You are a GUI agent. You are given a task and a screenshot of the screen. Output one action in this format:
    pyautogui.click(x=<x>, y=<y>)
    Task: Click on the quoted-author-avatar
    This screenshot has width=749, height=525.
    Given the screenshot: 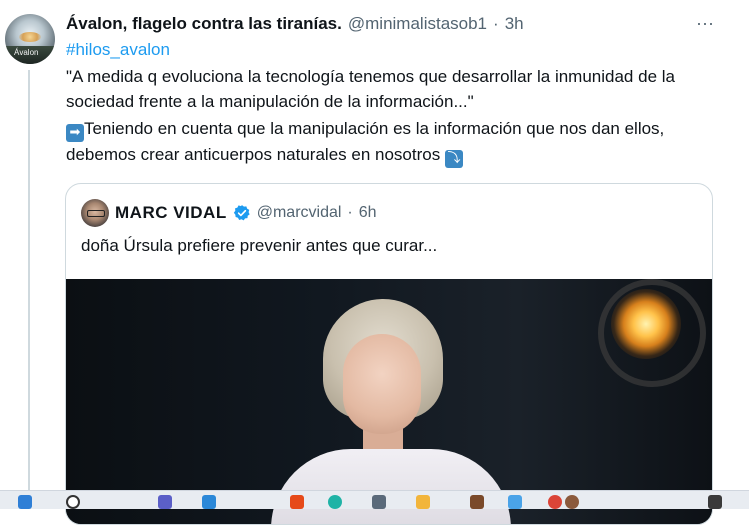 What is the action you would take?
    pyautogui.click(x=95, y=213)
    